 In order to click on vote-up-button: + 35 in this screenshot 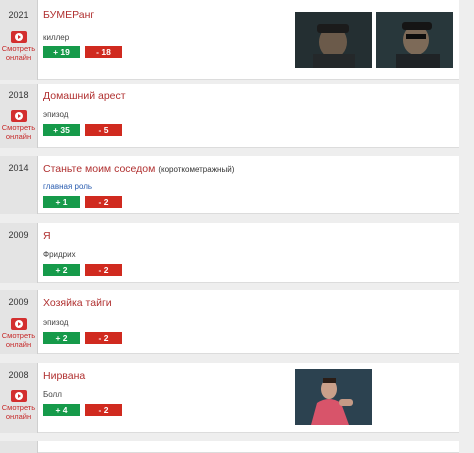, I will do `click(61, 130)`.